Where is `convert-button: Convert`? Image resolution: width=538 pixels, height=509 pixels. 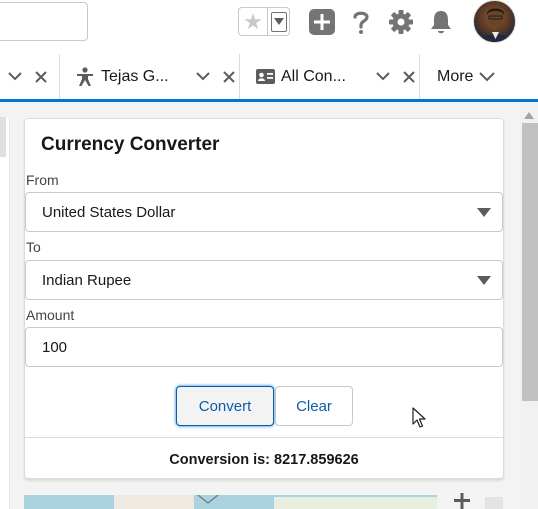
convert-button: Convert is located at coordinates (225, 406).